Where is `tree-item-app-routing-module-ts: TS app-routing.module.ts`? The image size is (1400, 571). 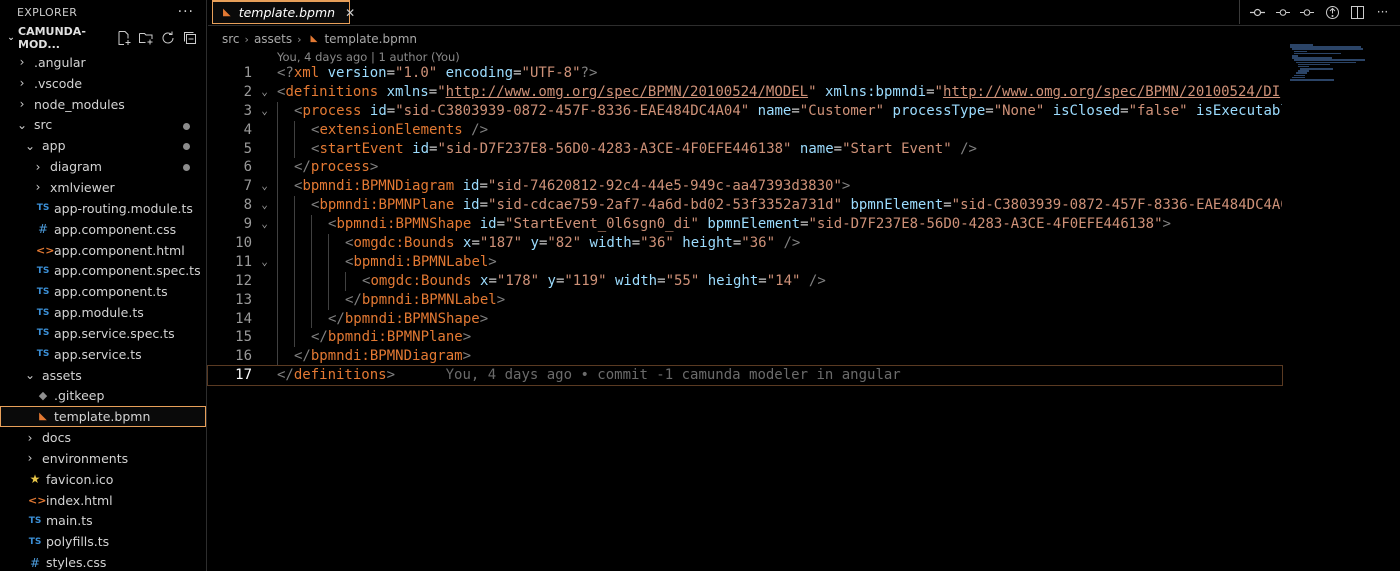
tree-item-app-routing-module-ts: TS app-routing.module.ts is located at coordinates (103, 208).